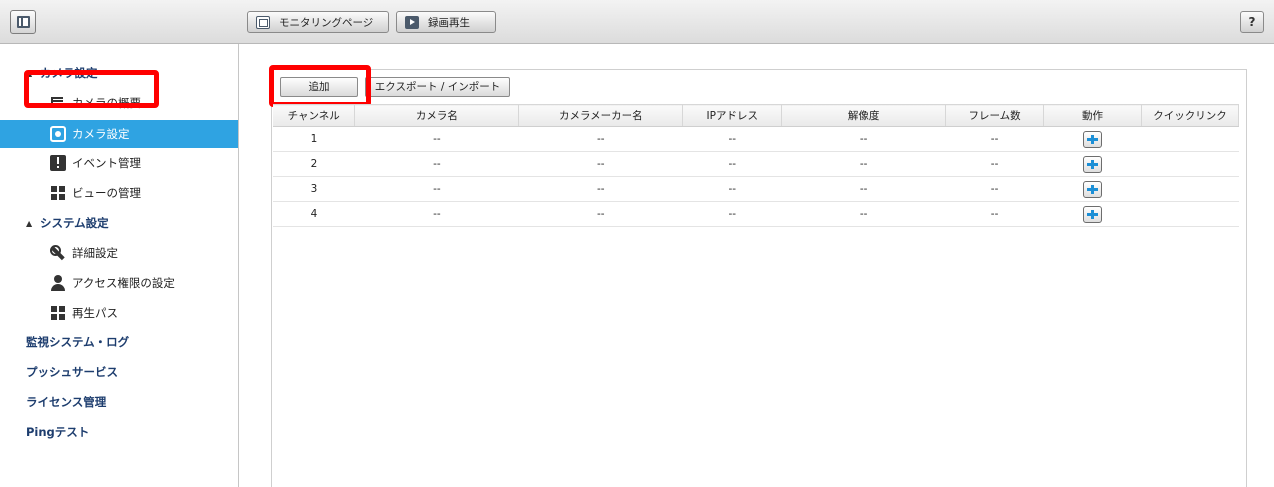  I want to click on table-row: 1 -- -- -- -- --, so click(756, 139).